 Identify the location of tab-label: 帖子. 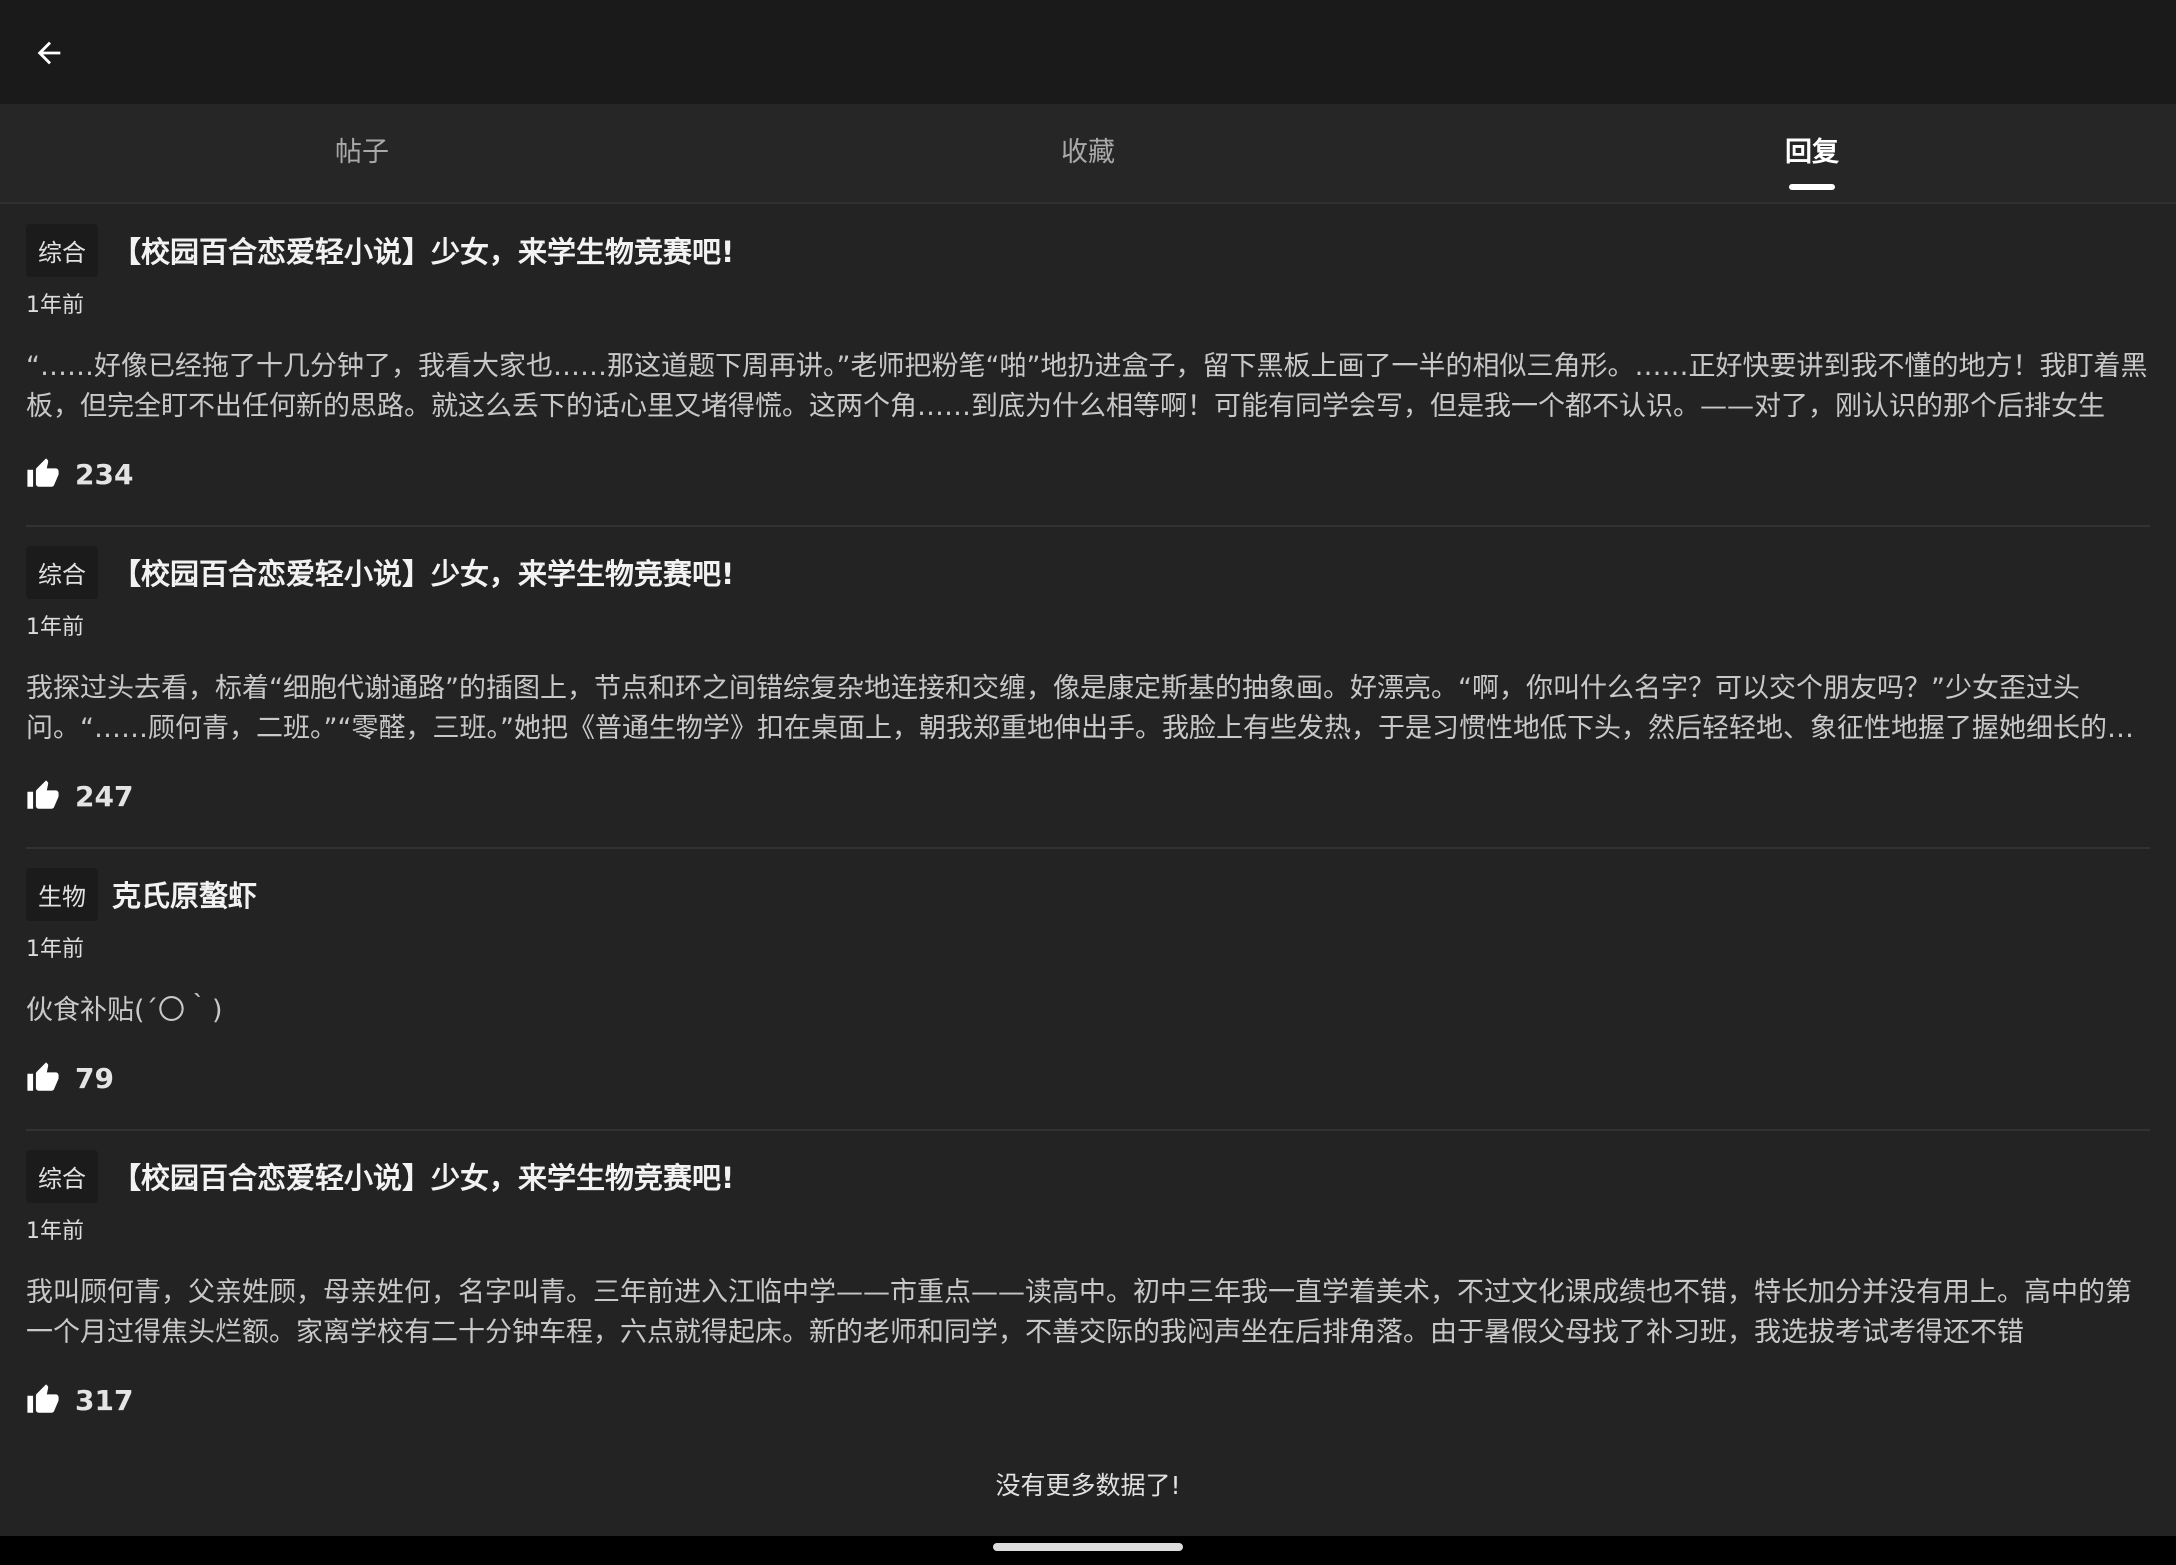
(362, 152).